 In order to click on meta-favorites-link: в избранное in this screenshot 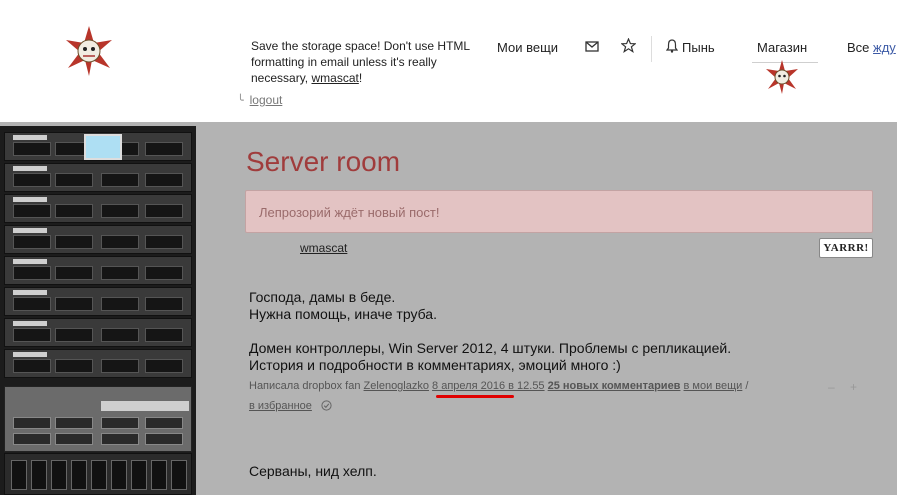, I will do `click(280, 406)`.